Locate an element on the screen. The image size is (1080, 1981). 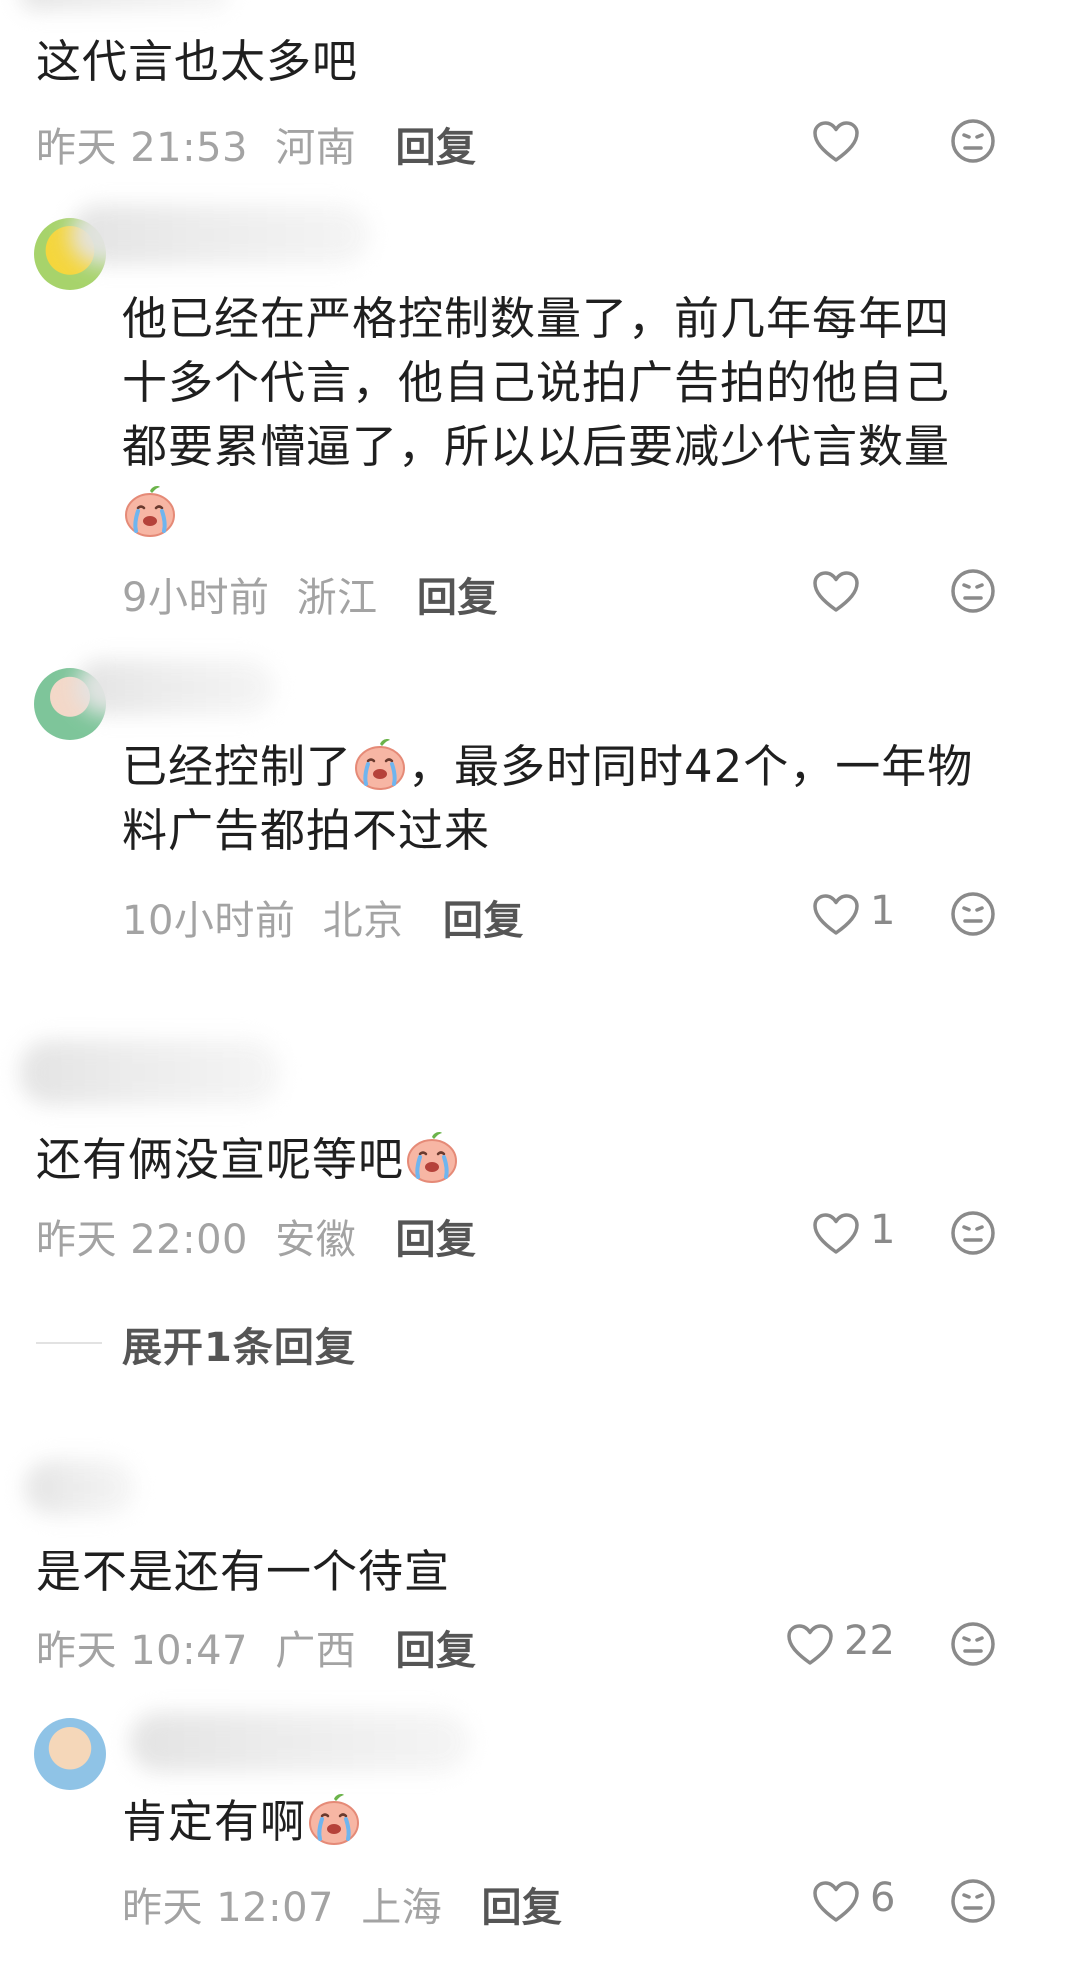
comment-location: 安徽 is located at coordinates (316, 1240).